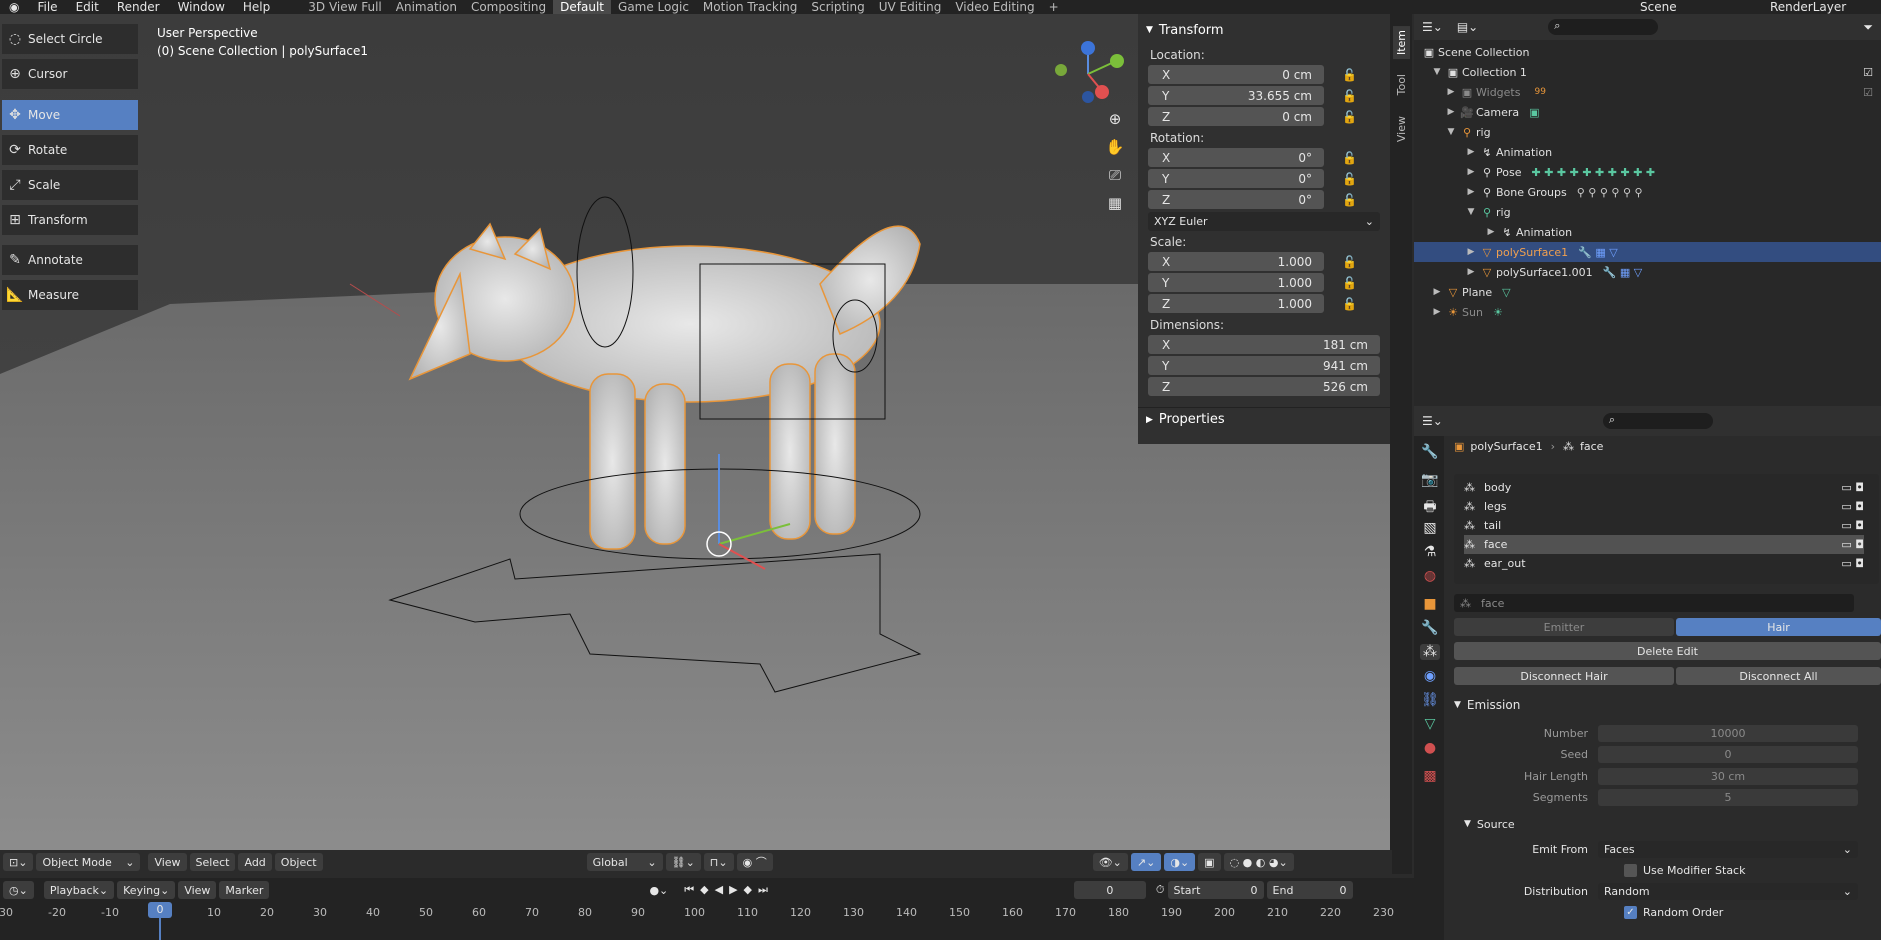 This screenshot has width=1881, height=940. I want to click on pivot-icon: ⛓⌄, so click(683, 862).